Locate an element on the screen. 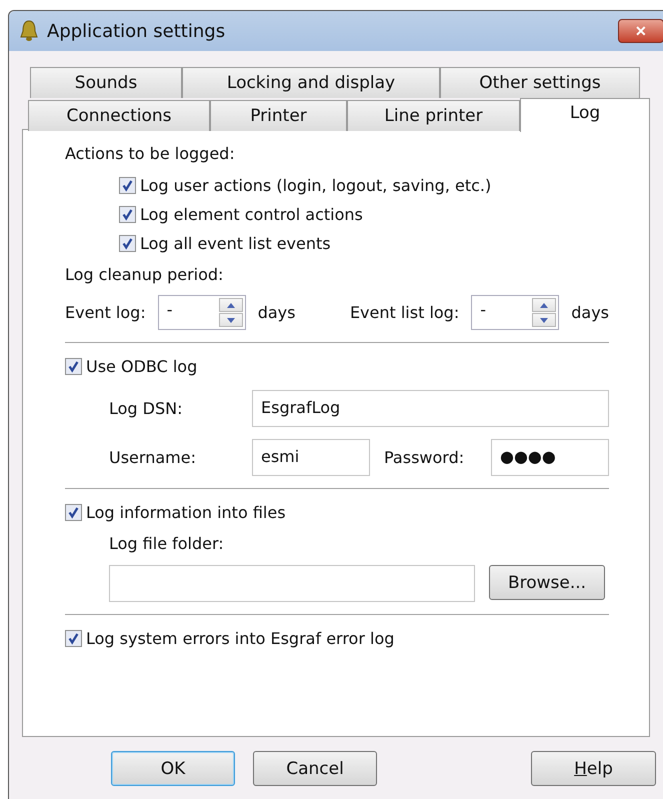  checkbox-label: Log system errors into Esgraf error log is located at coordinates (240, 638).